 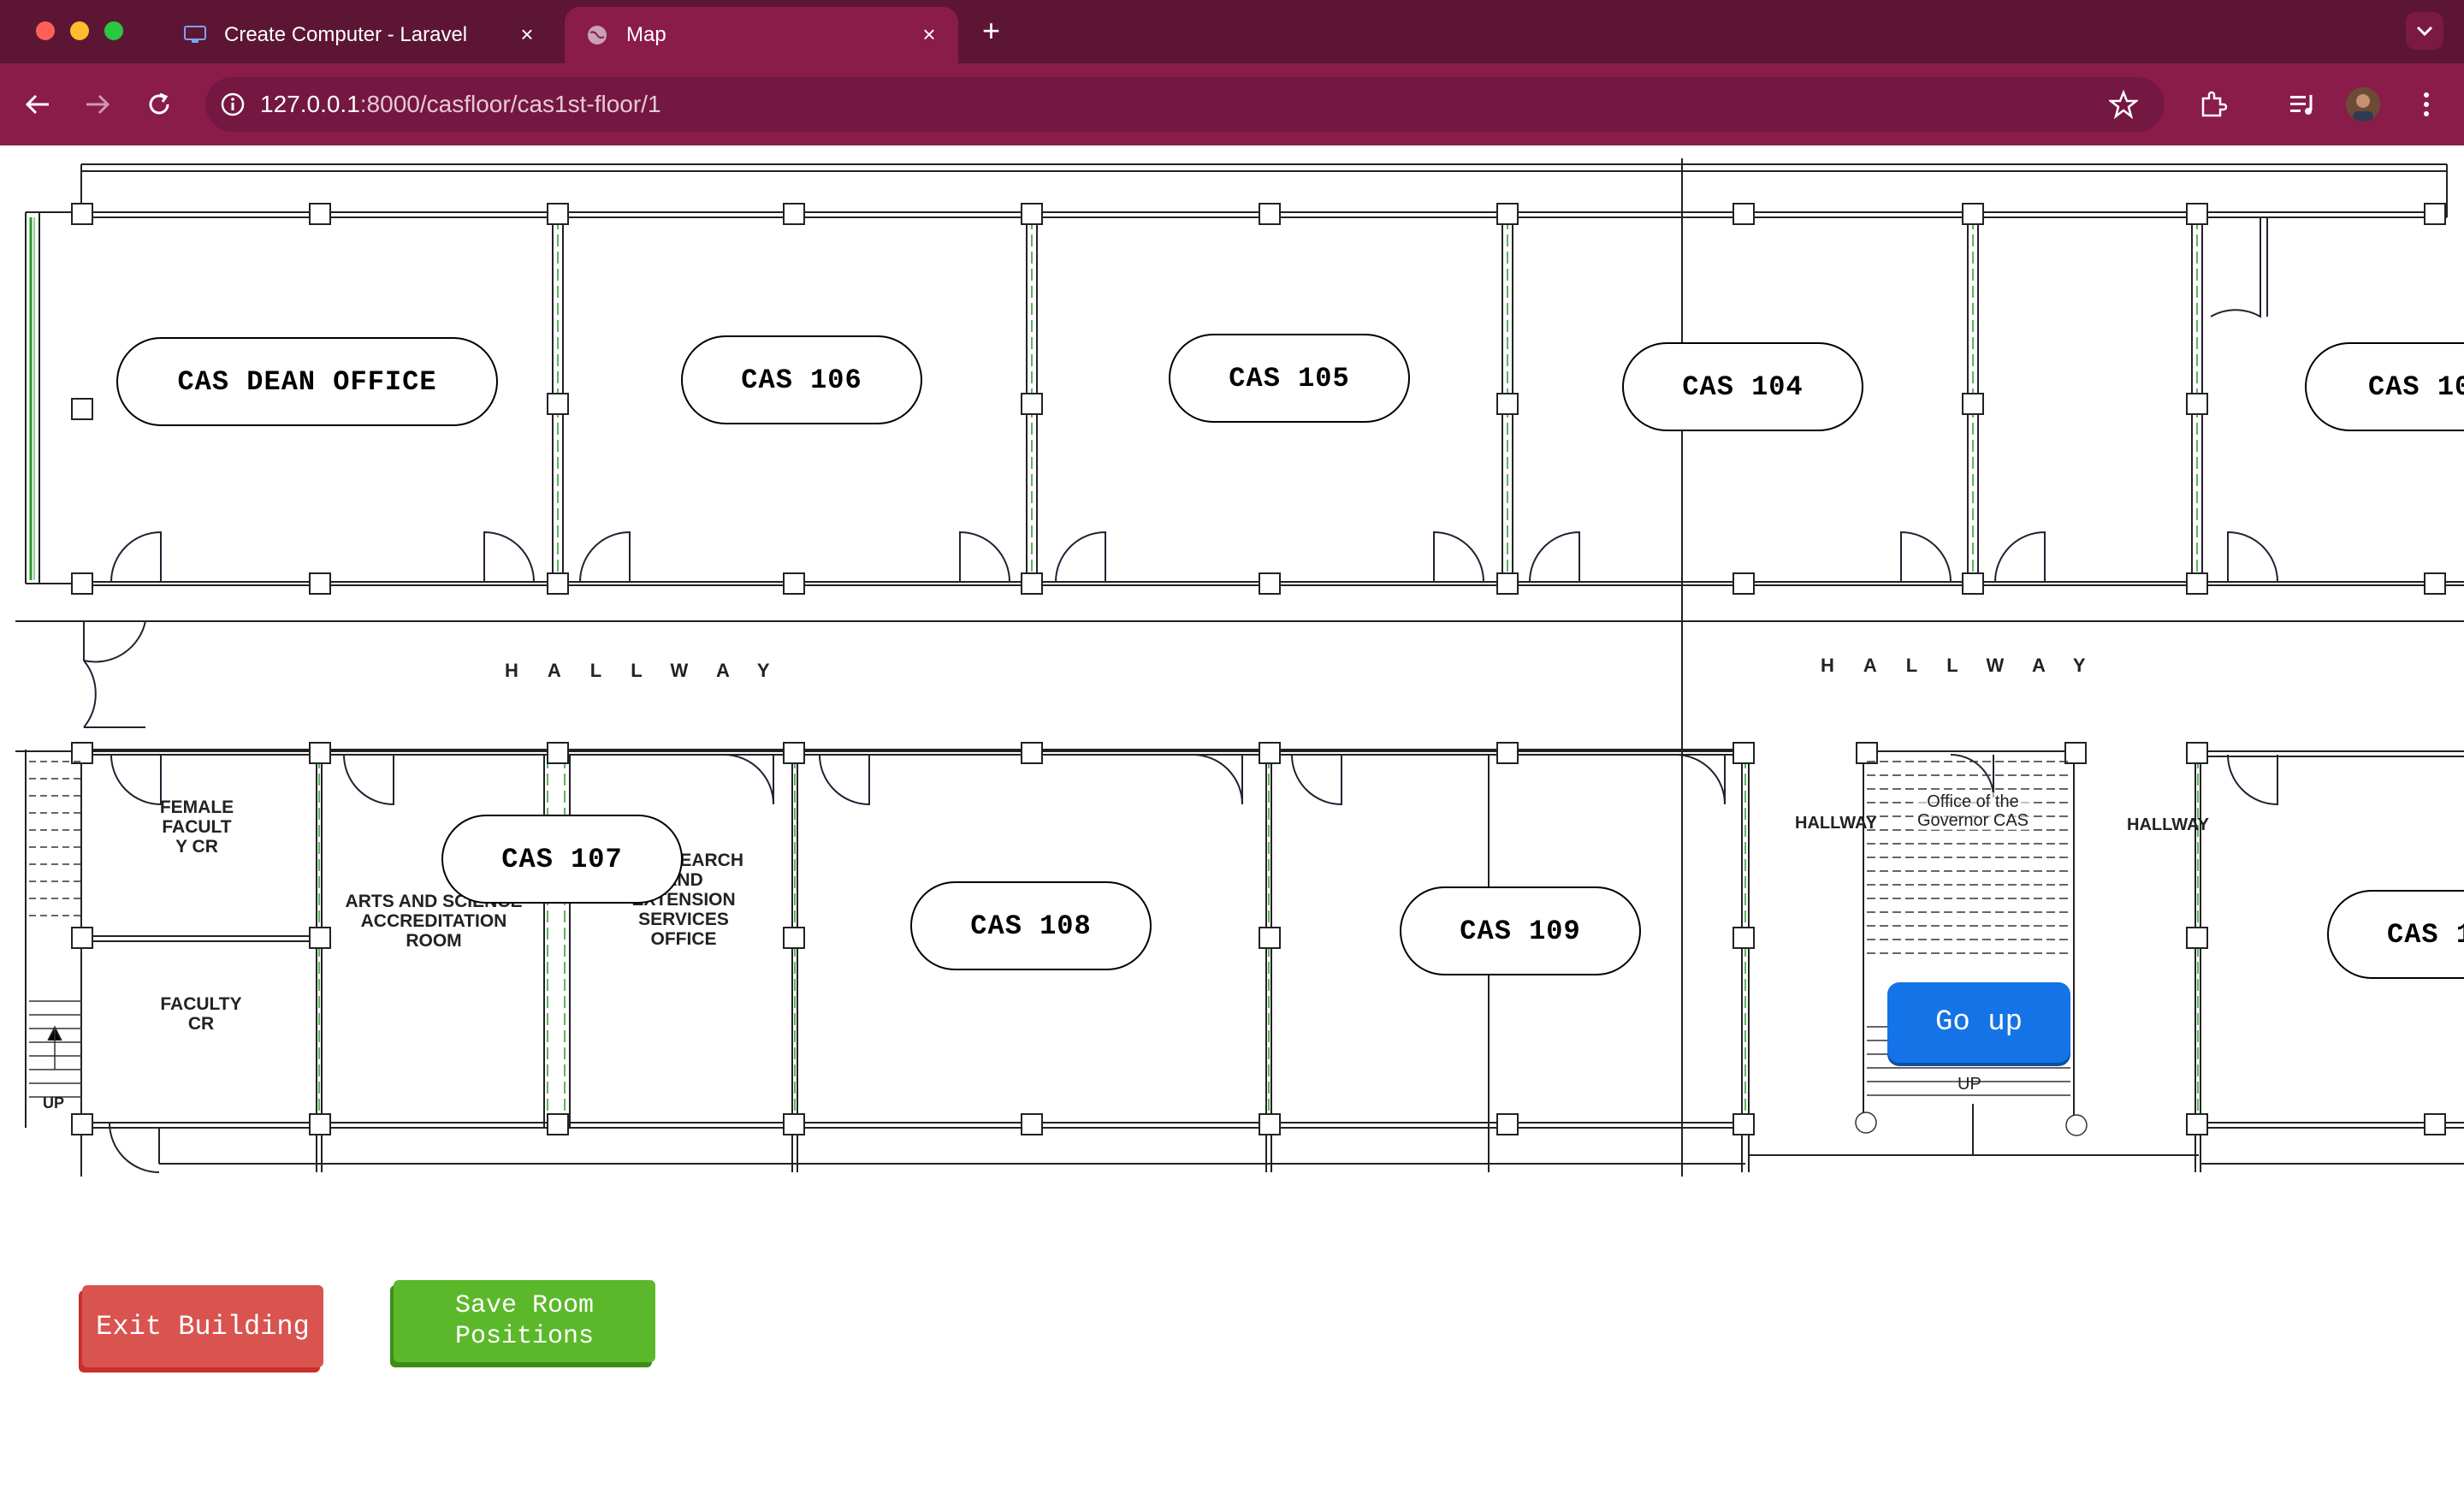 I want to click on chevron-down-icon, so click(x=2424, y=31).